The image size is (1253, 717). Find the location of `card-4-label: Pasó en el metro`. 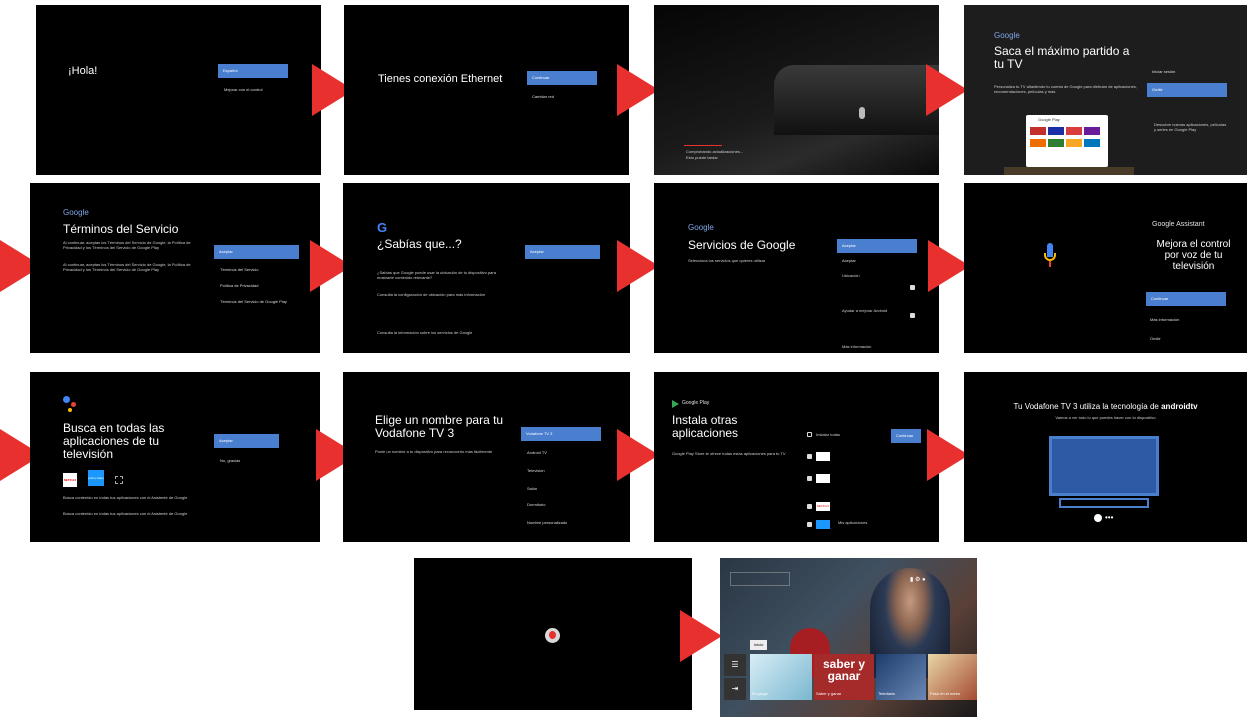

card-4-label: Pasó en el metro is located at coordinates (945, 693).